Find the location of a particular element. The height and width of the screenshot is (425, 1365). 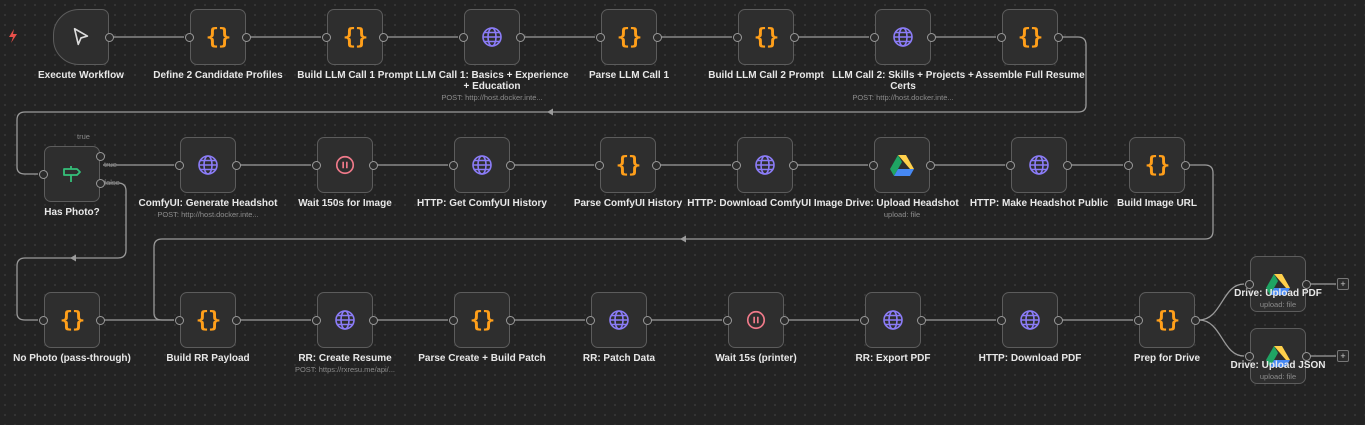

node-wait-15: Wait 15s (printer) is located at coordinates (756, 328).